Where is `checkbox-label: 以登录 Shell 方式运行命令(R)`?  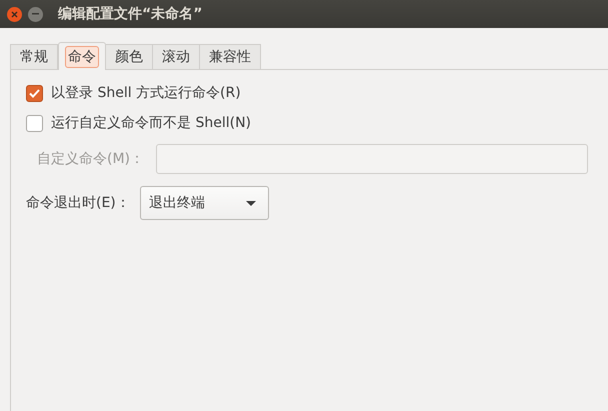
checkbox-label: 以登录 Shell 方式运行命令(R) is located at coordinates (146, 93).